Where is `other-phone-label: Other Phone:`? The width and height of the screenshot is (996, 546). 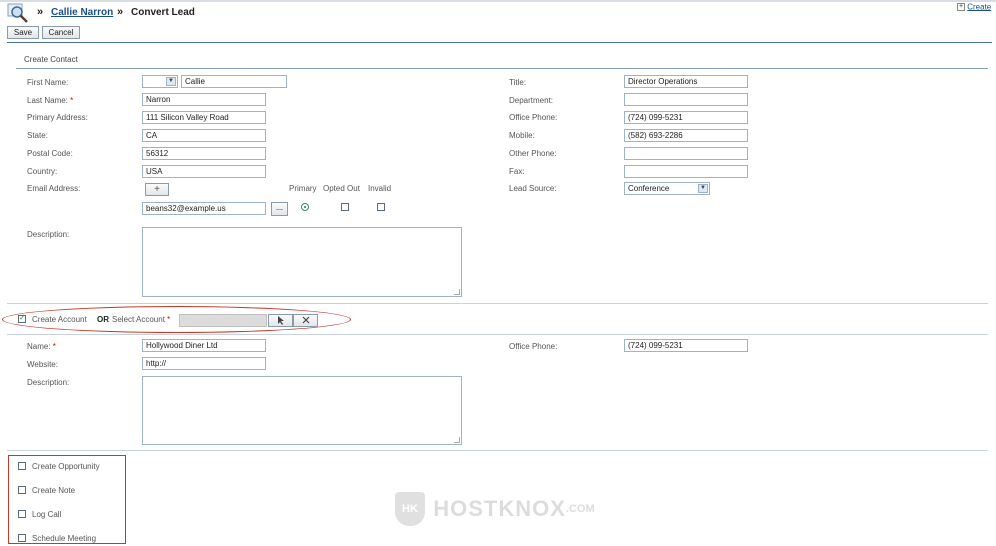 other-phone-label: Other Phone: is located at coordinates (533, 153).